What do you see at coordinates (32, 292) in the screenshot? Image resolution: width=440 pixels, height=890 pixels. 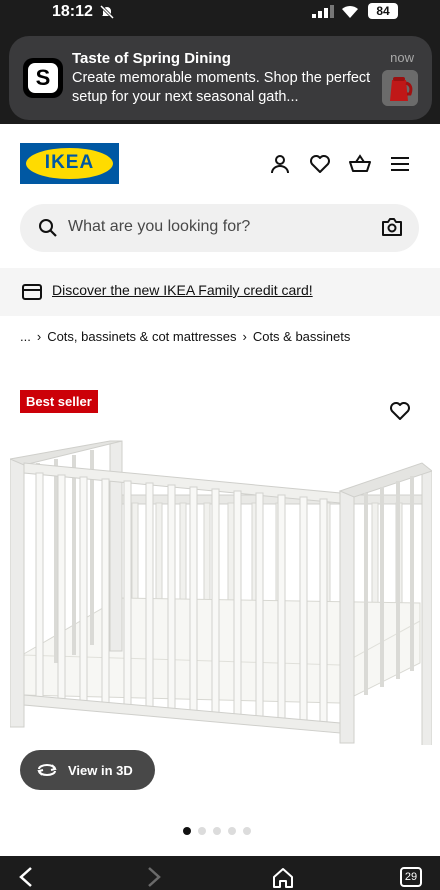 I see `credit-card-icon` at bounding box center [32, 292].